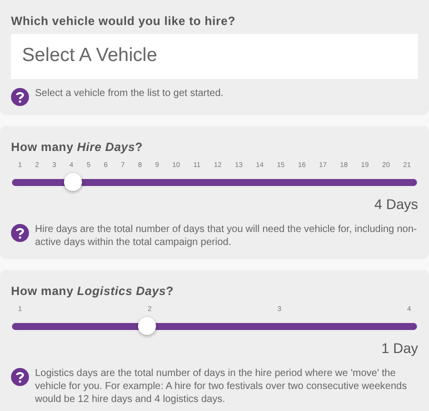 The width and height of the screenshot is (429, 411). What do you see at coordinates (399, 348) in the screenshot?
I see `slider-value: 1 Day` at bounding box center [399, 348].